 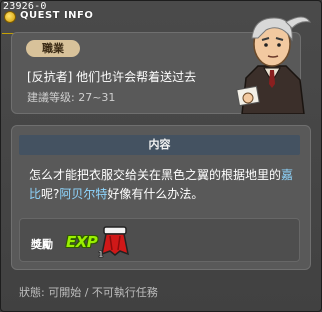 I want to click on quest-name: [反抗者] 他们也许会帮着送过去, so click(x=112, y=77).